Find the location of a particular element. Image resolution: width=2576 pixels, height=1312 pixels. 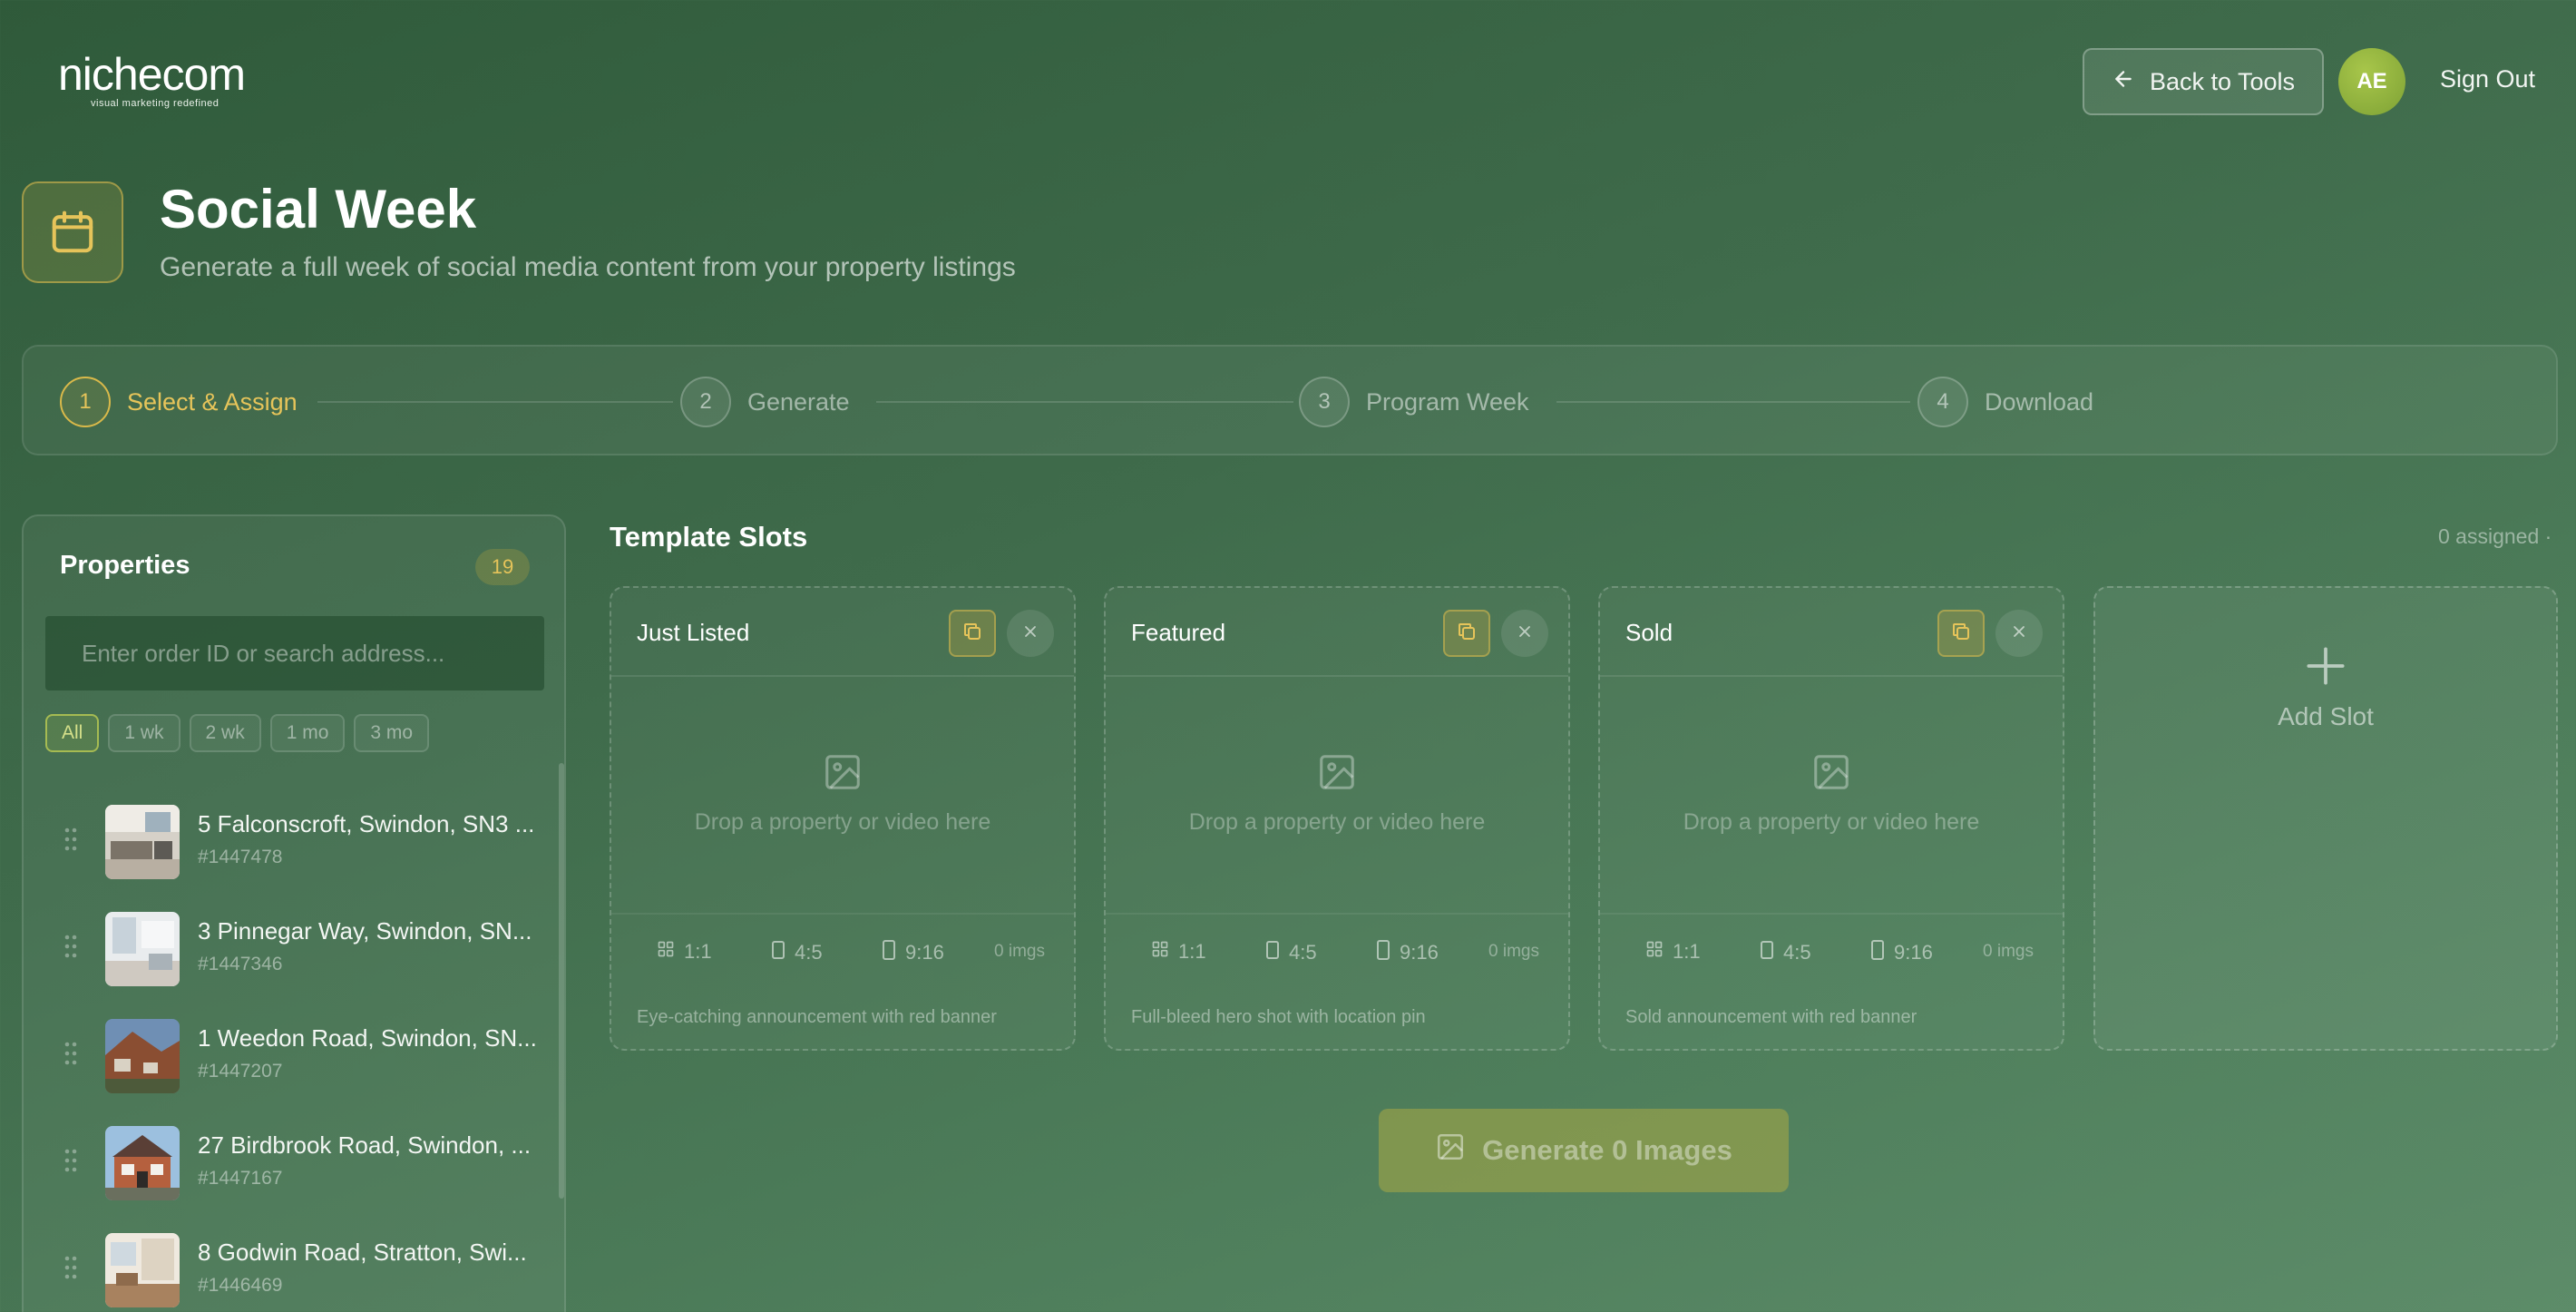

back-to-tools-button: Back to Tools is located at coordinates (2203, 81).